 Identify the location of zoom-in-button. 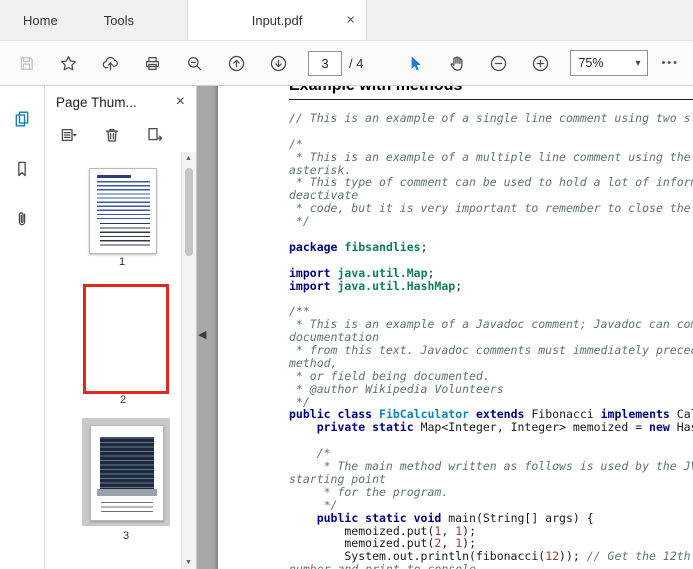
(540, 63).